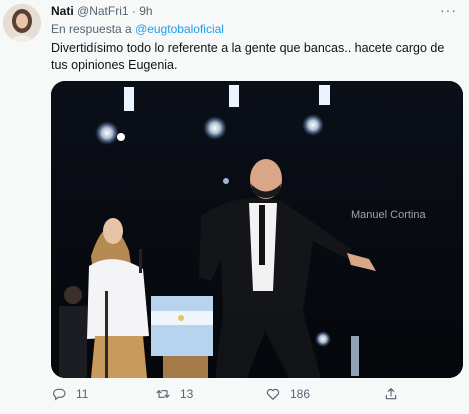 The width and height of the screenshot is (469, 414). I want to click on avatar, so click(22, 23).